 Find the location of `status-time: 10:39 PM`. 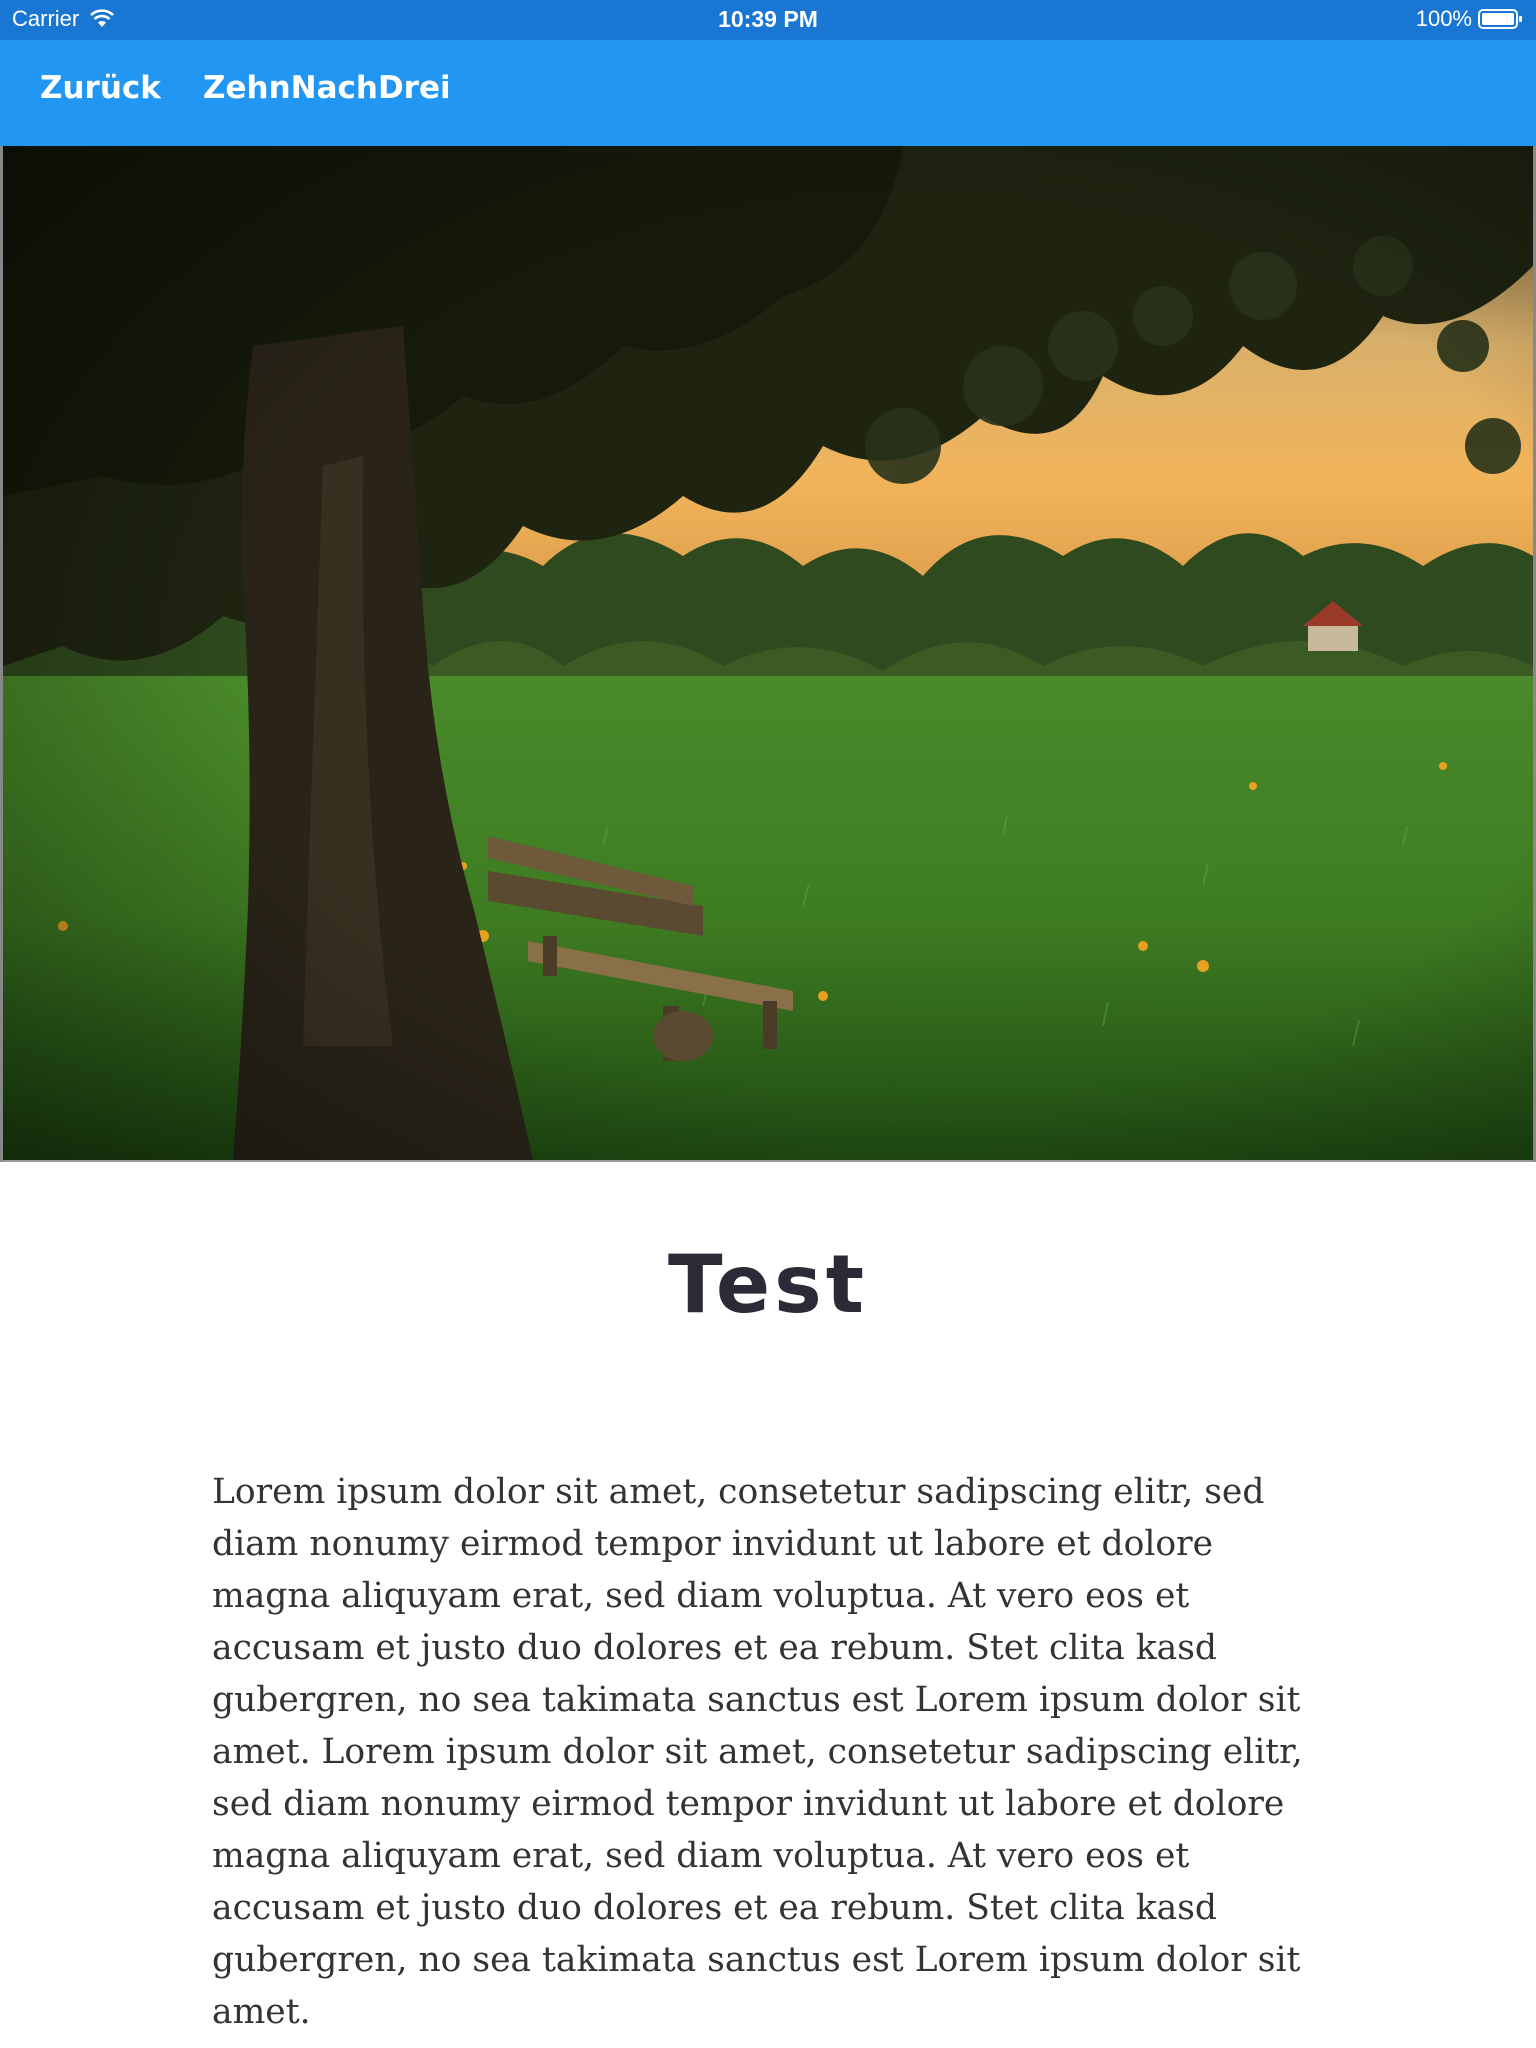

status-time: 10:39 PM is located at coordinates (768, 19).